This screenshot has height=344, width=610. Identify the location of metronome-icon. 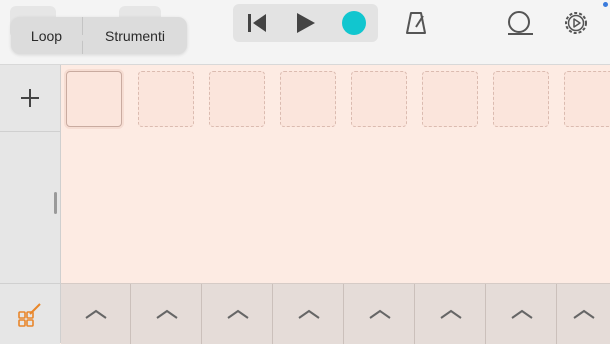
(416, 23).